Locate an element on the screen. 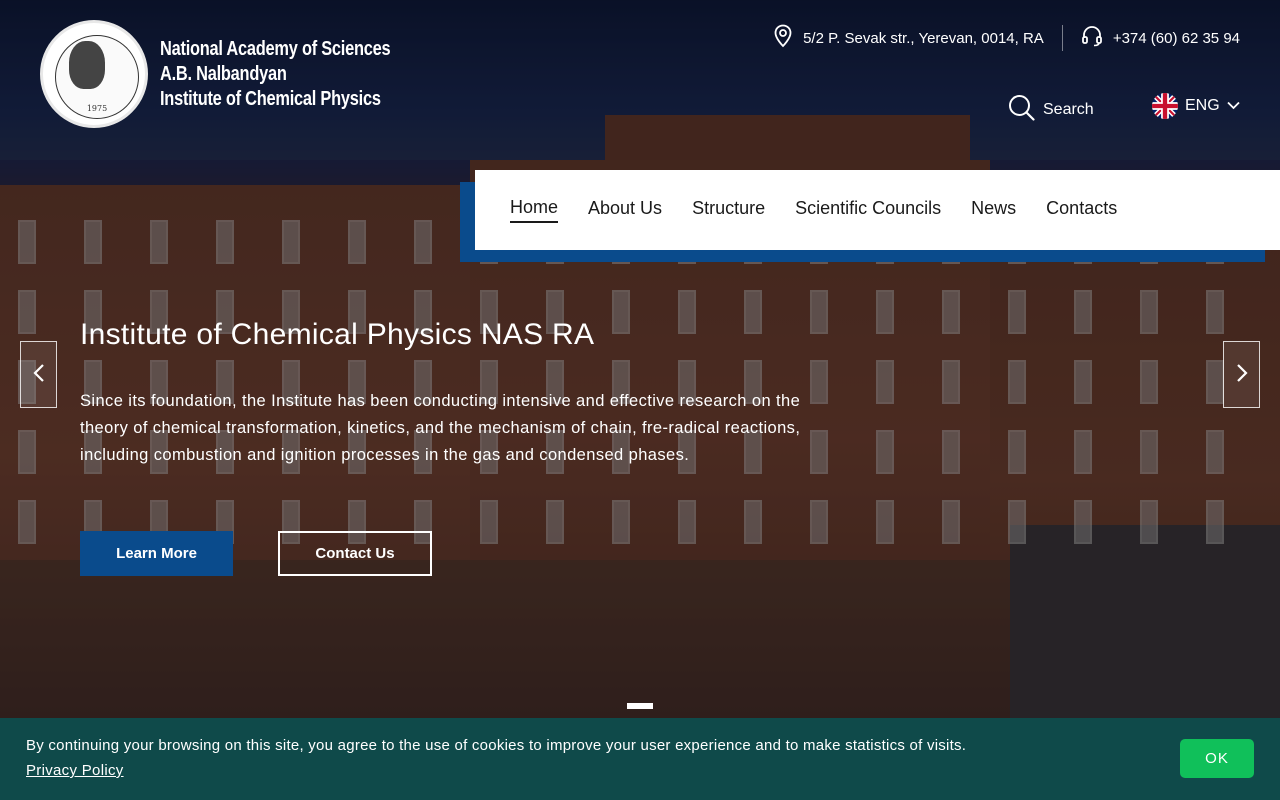 This screenshot has width=1280, height=800. search-button: Search is located at coordinates (1051, 110).